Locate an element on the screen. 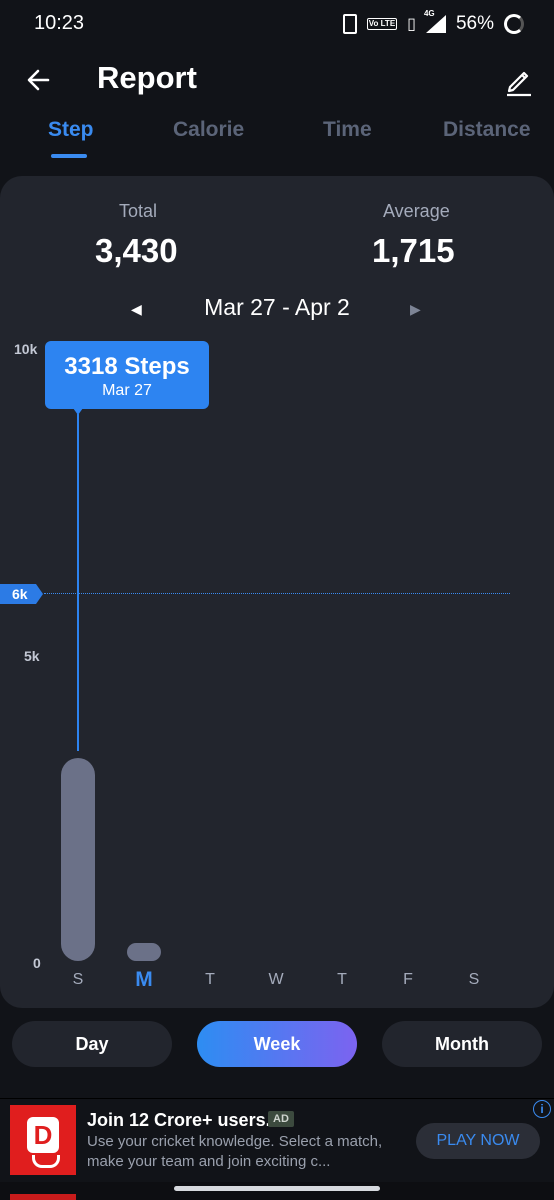 The image size is (554, 1200). battery-percent: 56% is located at coordinates (474, 23).